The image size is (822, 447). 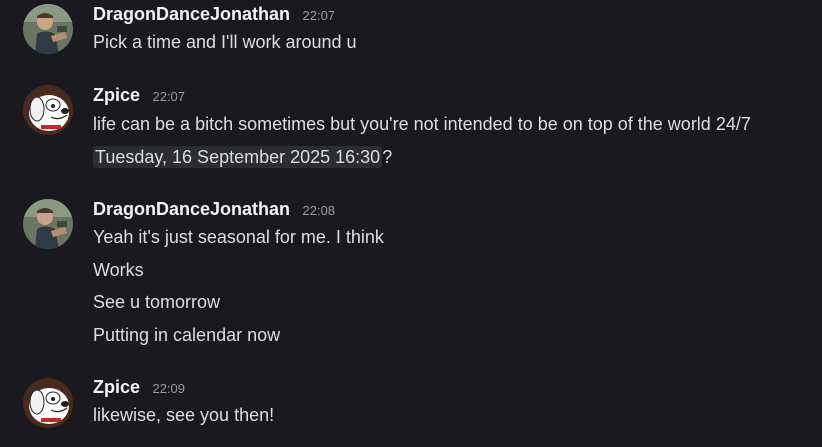 I want to click on timestamp-chip: Tuesday, 16 September 2025 16:30, so click(x=238, y=157).